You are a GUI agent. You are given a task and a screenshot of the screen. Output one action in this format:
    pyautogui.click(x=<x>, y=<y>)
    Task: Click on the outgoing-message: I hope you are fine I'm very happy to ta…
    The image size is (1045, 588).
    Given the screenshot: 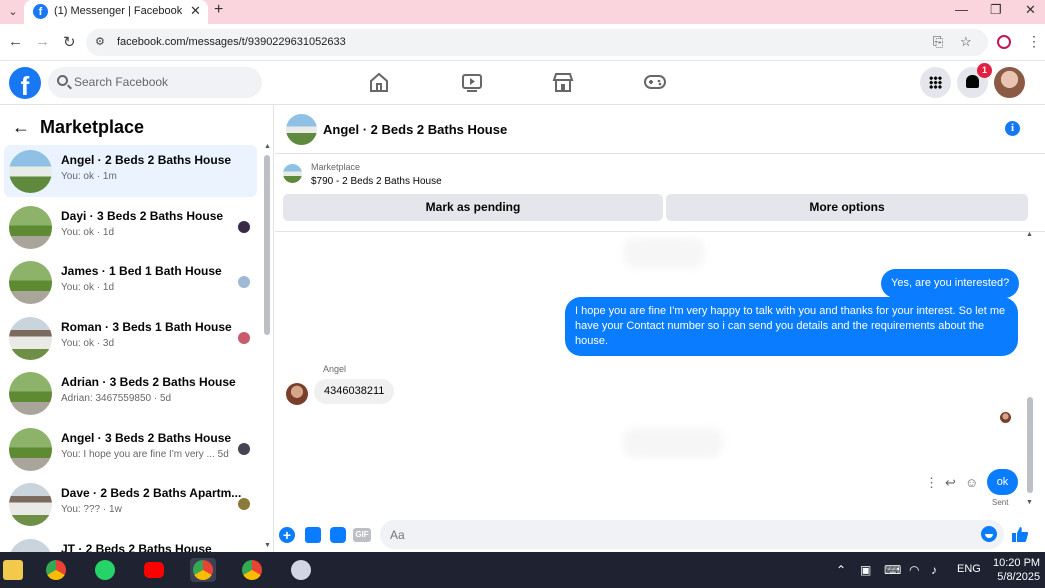 What is the action you would take?
    pyautogui.click(x=791, y=326)
    